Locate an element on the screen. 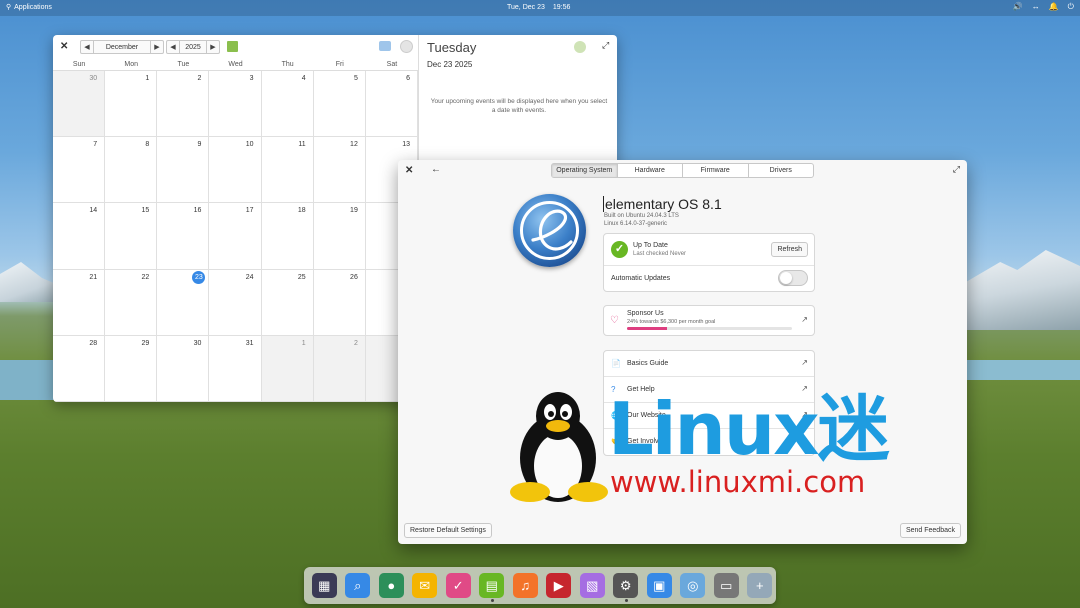 This screenshot has height=608, width=1080. multitasking-view-icon: ▦ is located at coordinates (324, 585).